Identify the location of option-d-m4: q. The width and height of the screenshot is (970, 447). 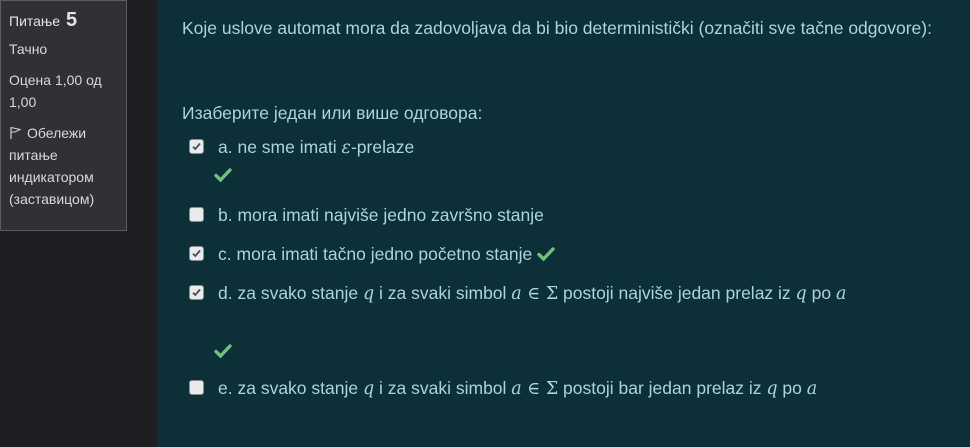
(801, 294).